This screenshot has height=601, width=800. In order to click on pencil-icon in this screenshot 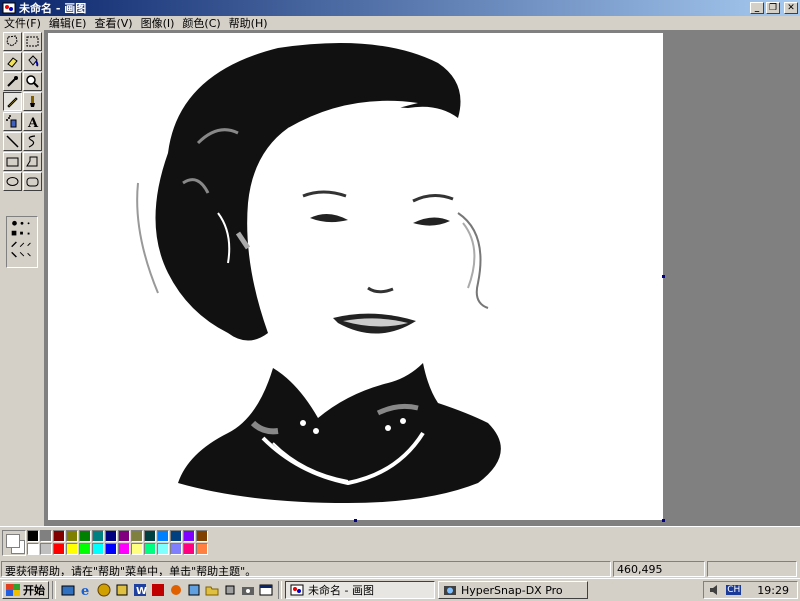, I will do `click(12, 102)`.